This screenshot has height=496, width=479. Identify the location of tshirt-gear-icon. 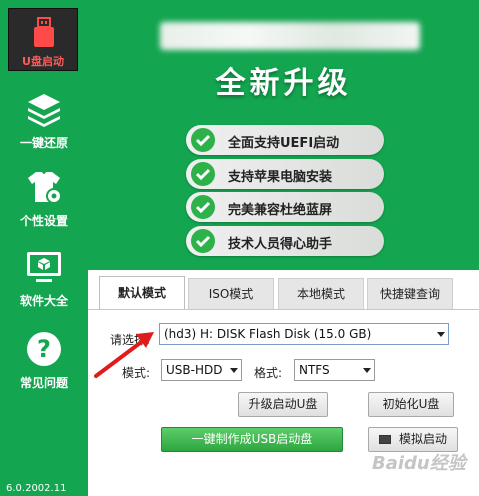
(45, 188).